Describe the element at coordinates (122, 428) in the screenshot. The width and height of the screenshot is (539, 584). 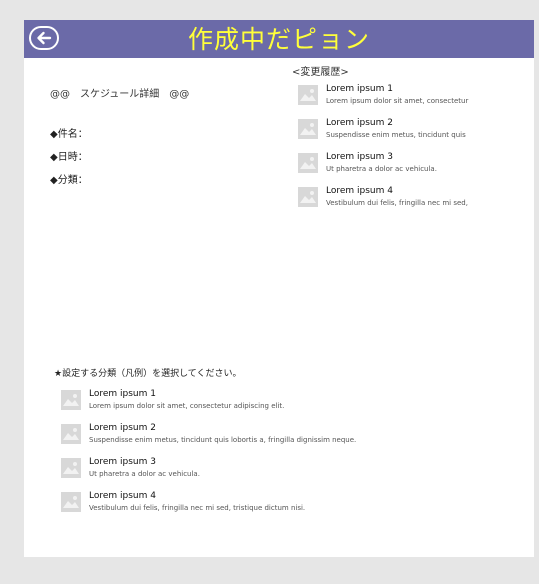
I see `legend-item-title: Lorem ipsum 2` at that location.